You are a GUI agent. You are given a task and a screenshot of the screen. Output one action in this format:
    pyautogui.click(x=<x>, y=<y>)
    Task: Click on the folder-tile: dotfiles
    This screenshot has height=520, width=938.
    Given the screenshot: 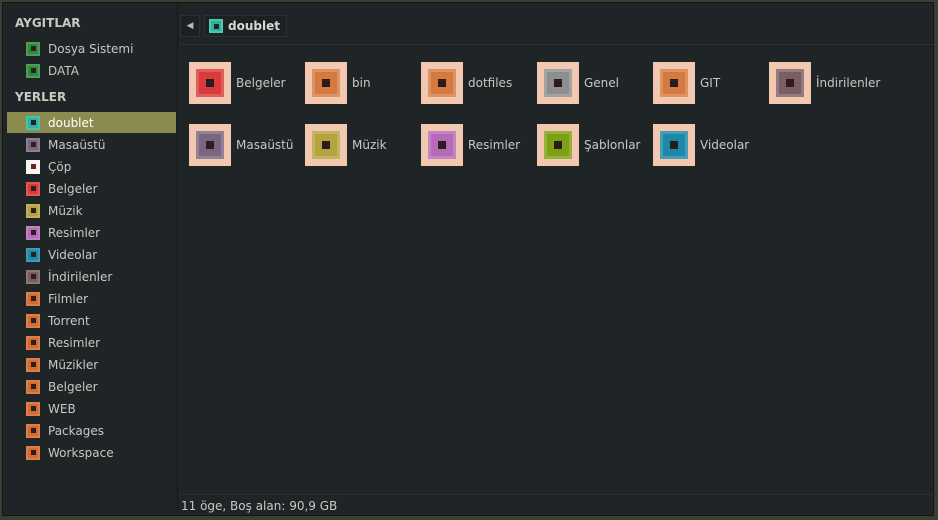 What is the action you would take?
    pyautogui.click(x=476, y=83)
    